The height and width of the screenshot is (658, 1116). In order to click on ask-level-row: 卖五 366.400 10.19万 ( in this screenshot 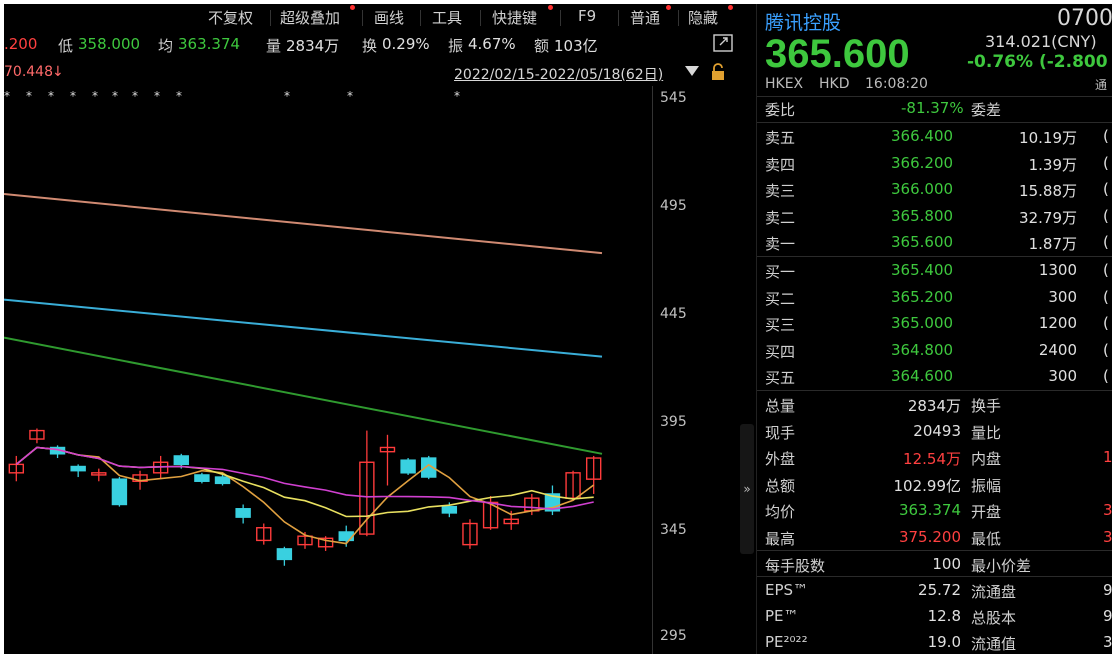, I will do `click(938, 137)`.